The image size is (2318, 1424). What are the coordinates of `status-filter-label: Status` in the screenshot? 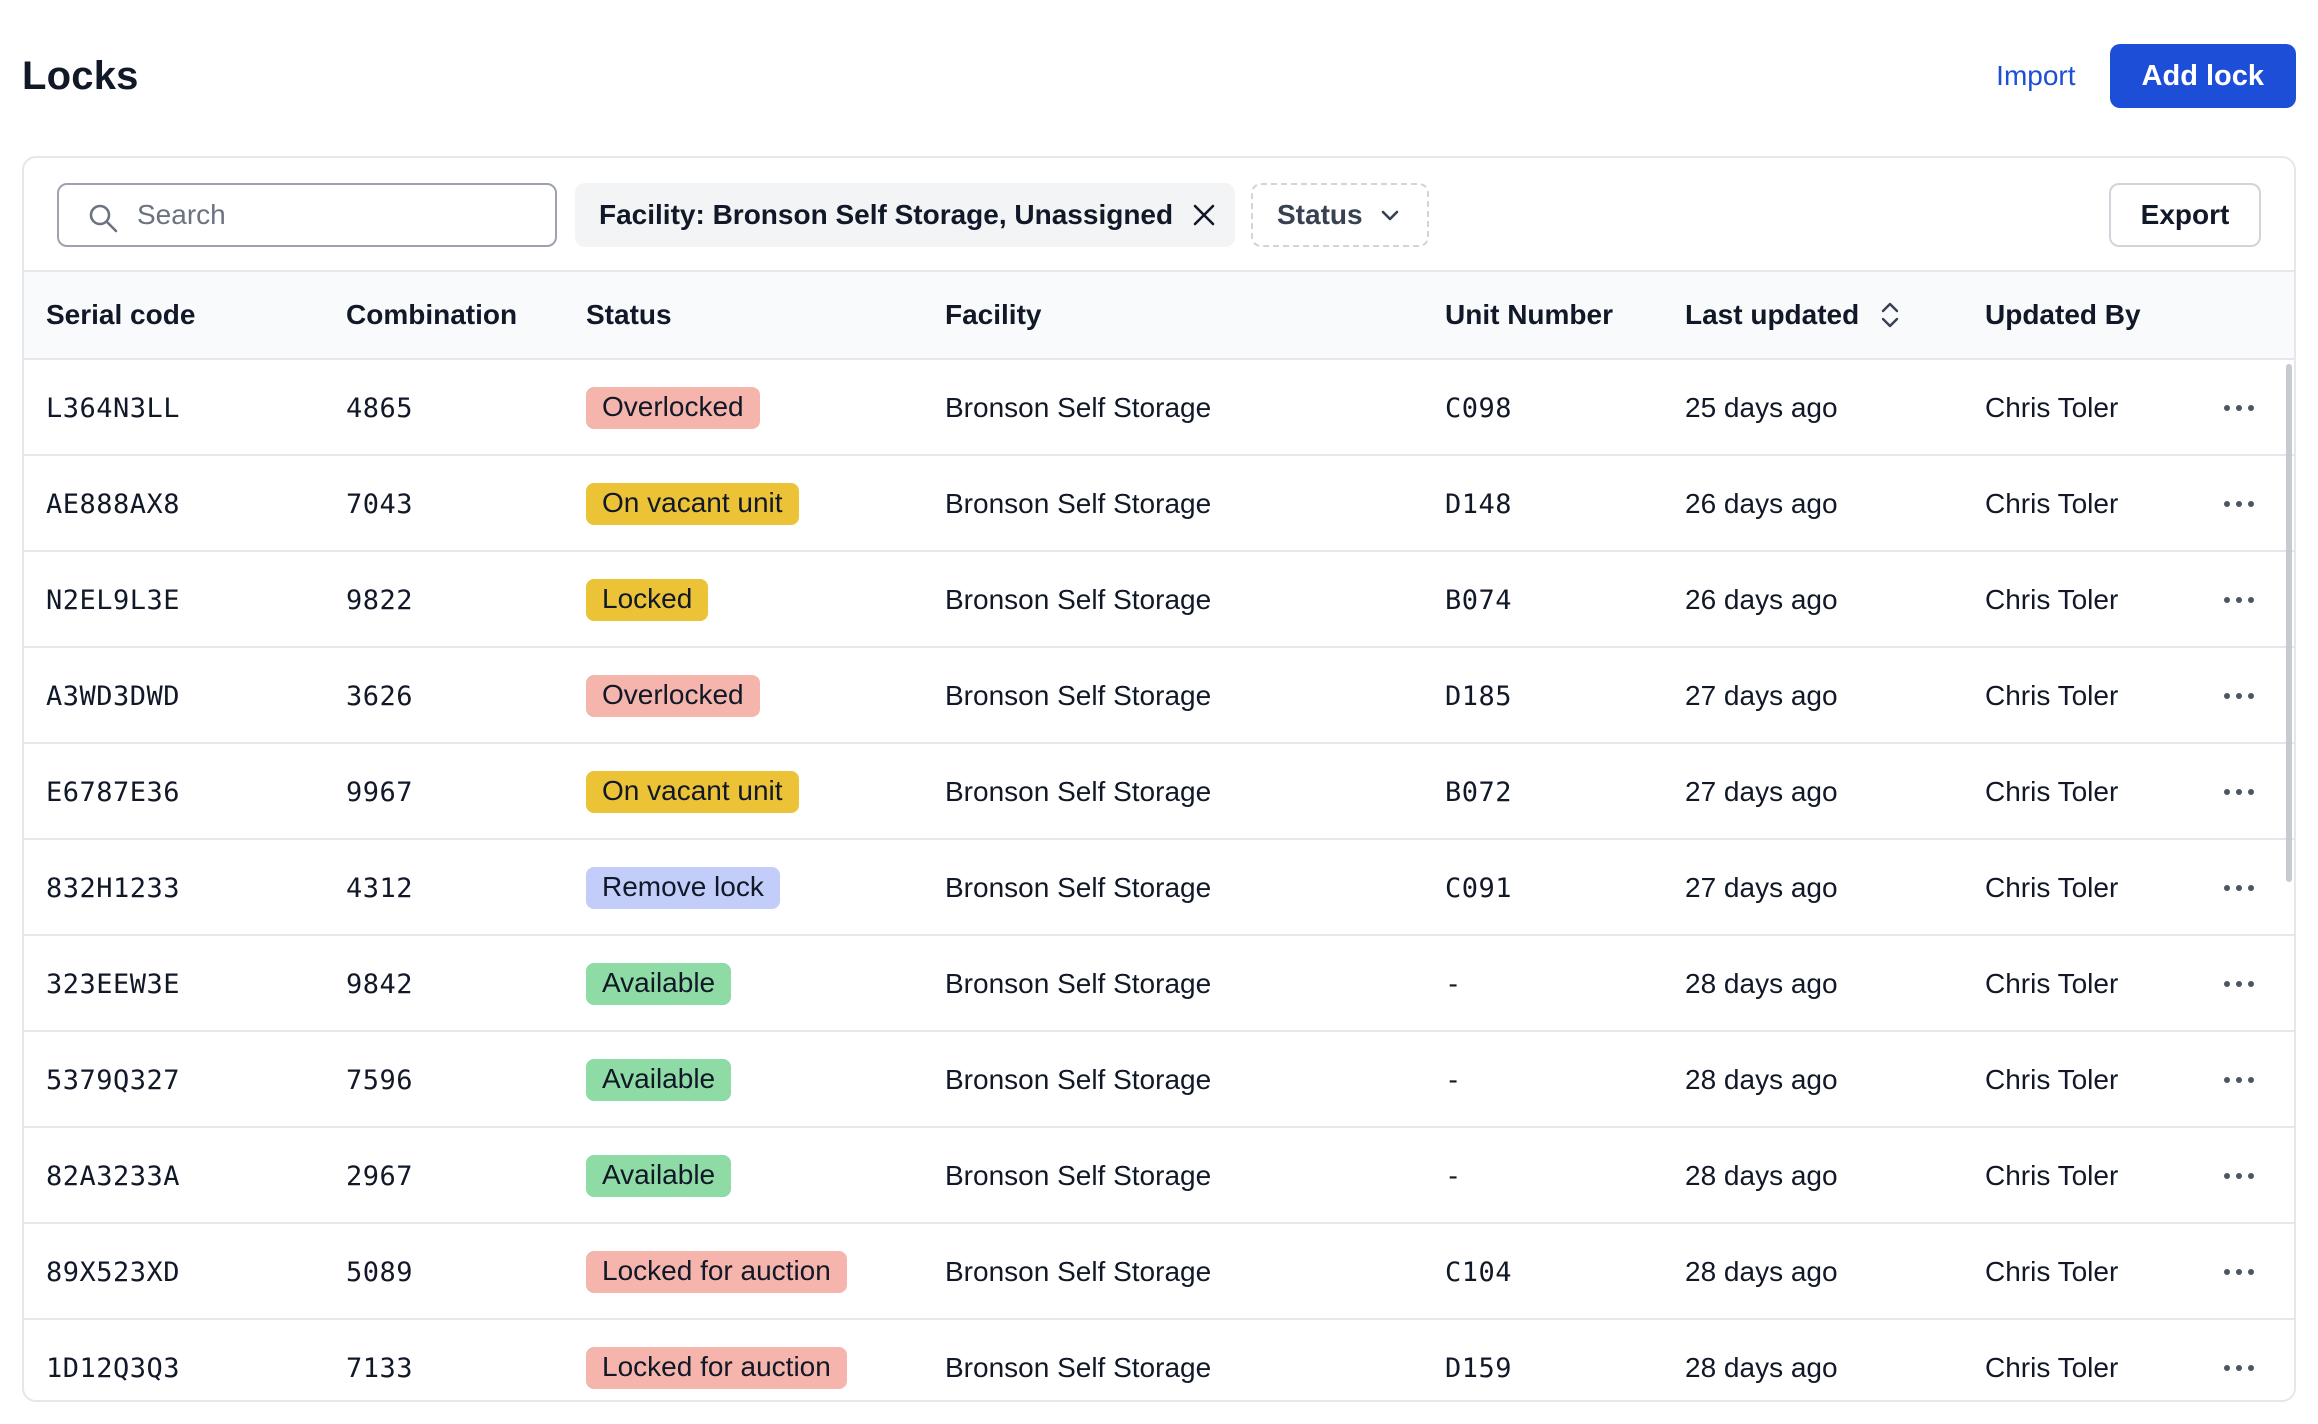 It's located at (1320, 214).